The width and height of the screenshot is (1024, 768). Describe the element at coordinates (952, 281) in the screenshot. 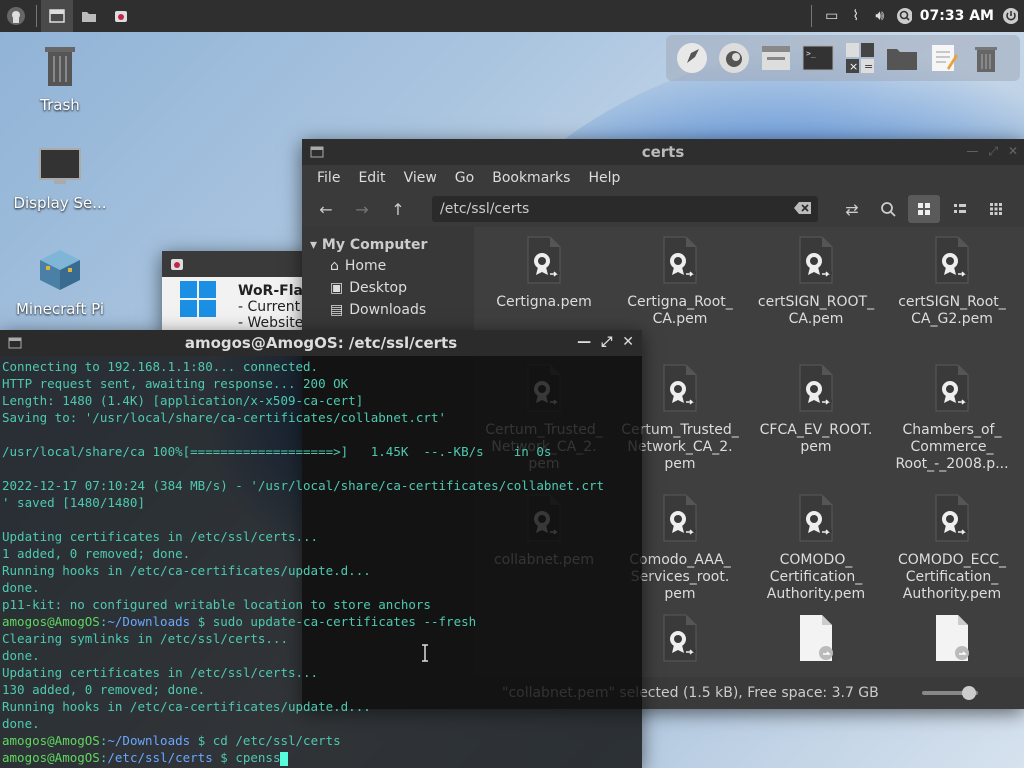

I see `file-item: certSIGN_Root_ CA_G2.pem` at that location.